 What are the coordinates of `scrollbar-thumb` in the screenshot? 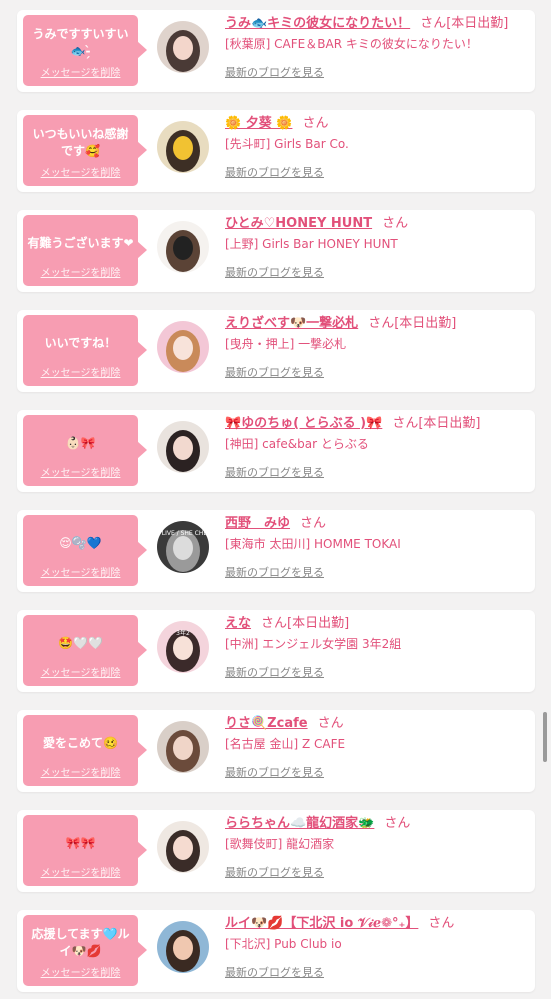 It's located at (545, 737).